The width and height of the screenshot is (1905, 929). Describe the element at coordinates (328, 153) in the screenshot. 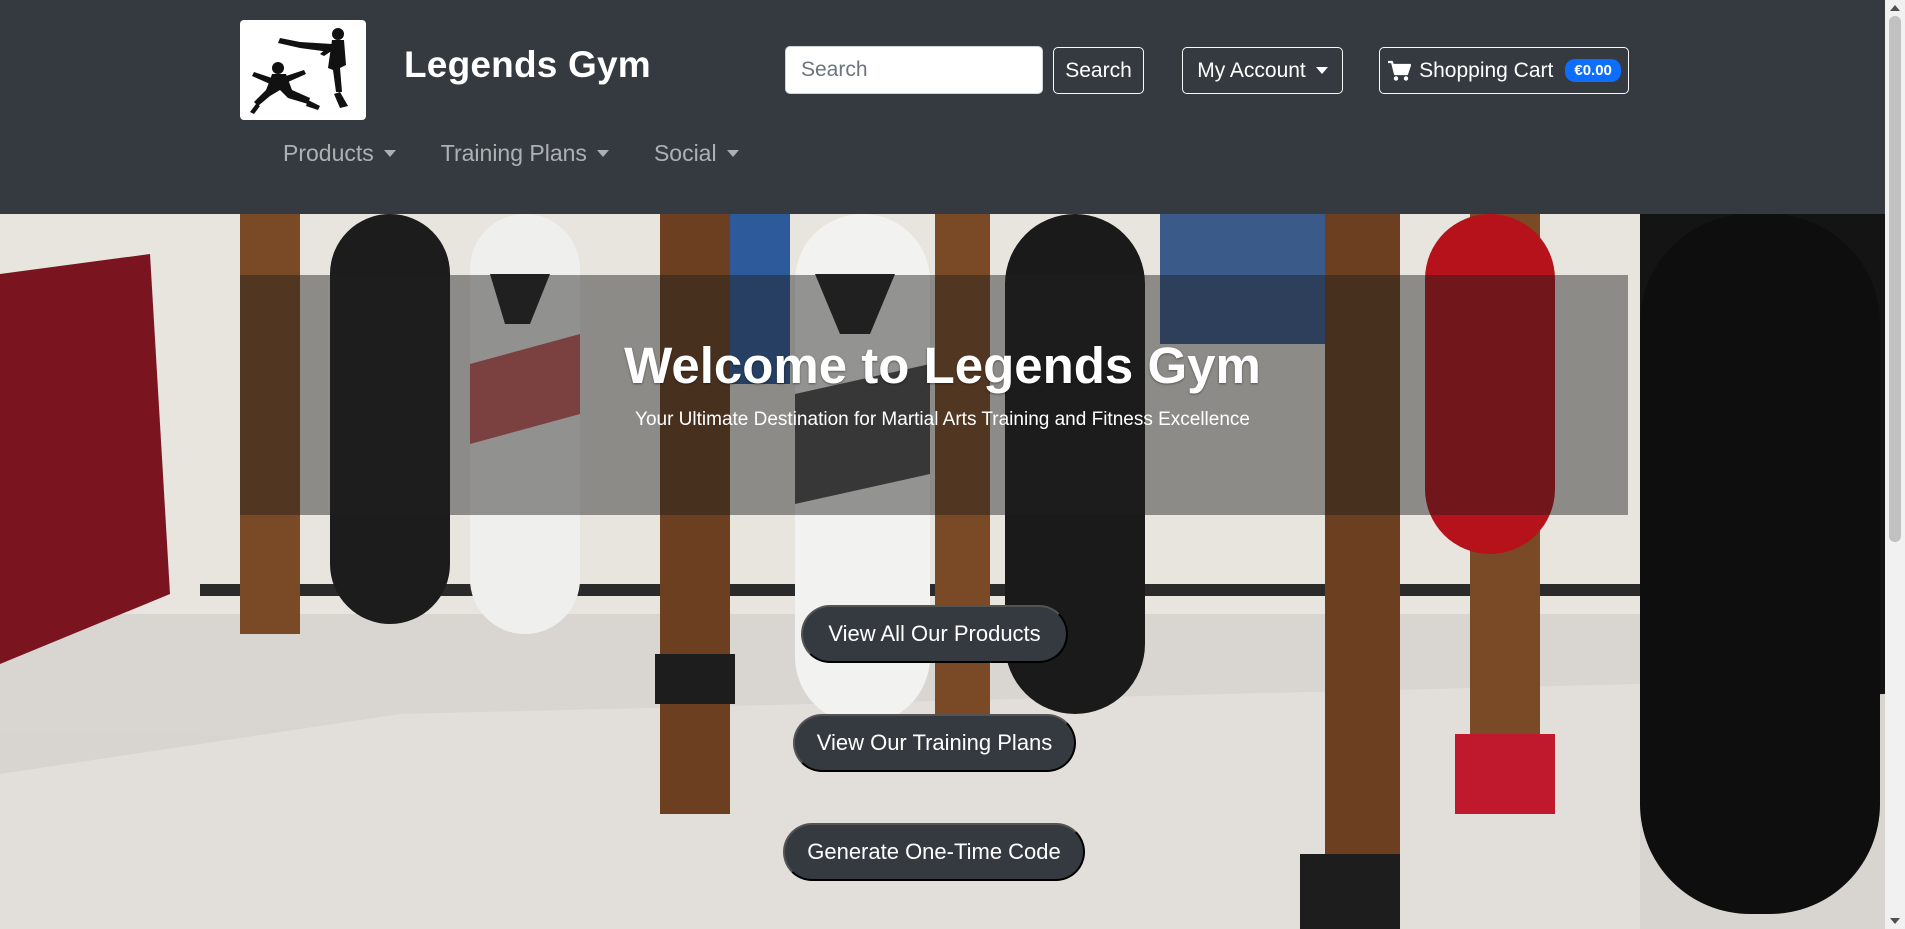

I see `nav-item-label: Products` at that location.